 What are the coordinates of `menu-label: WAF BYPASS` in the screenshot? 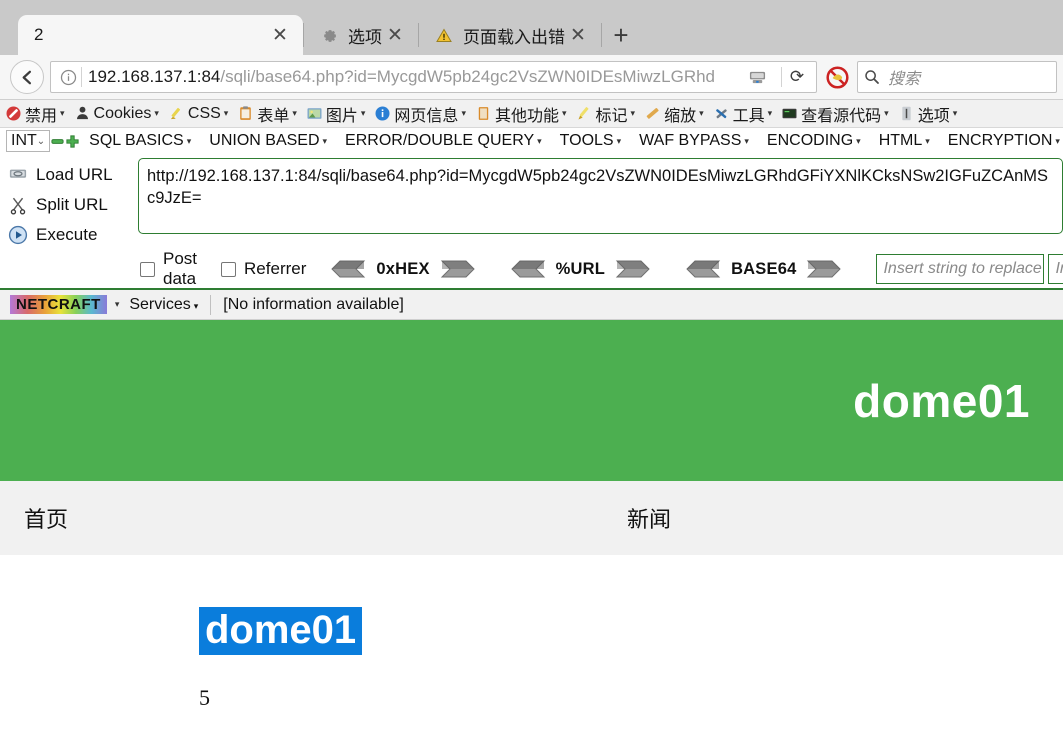 It's located at (690, 140).